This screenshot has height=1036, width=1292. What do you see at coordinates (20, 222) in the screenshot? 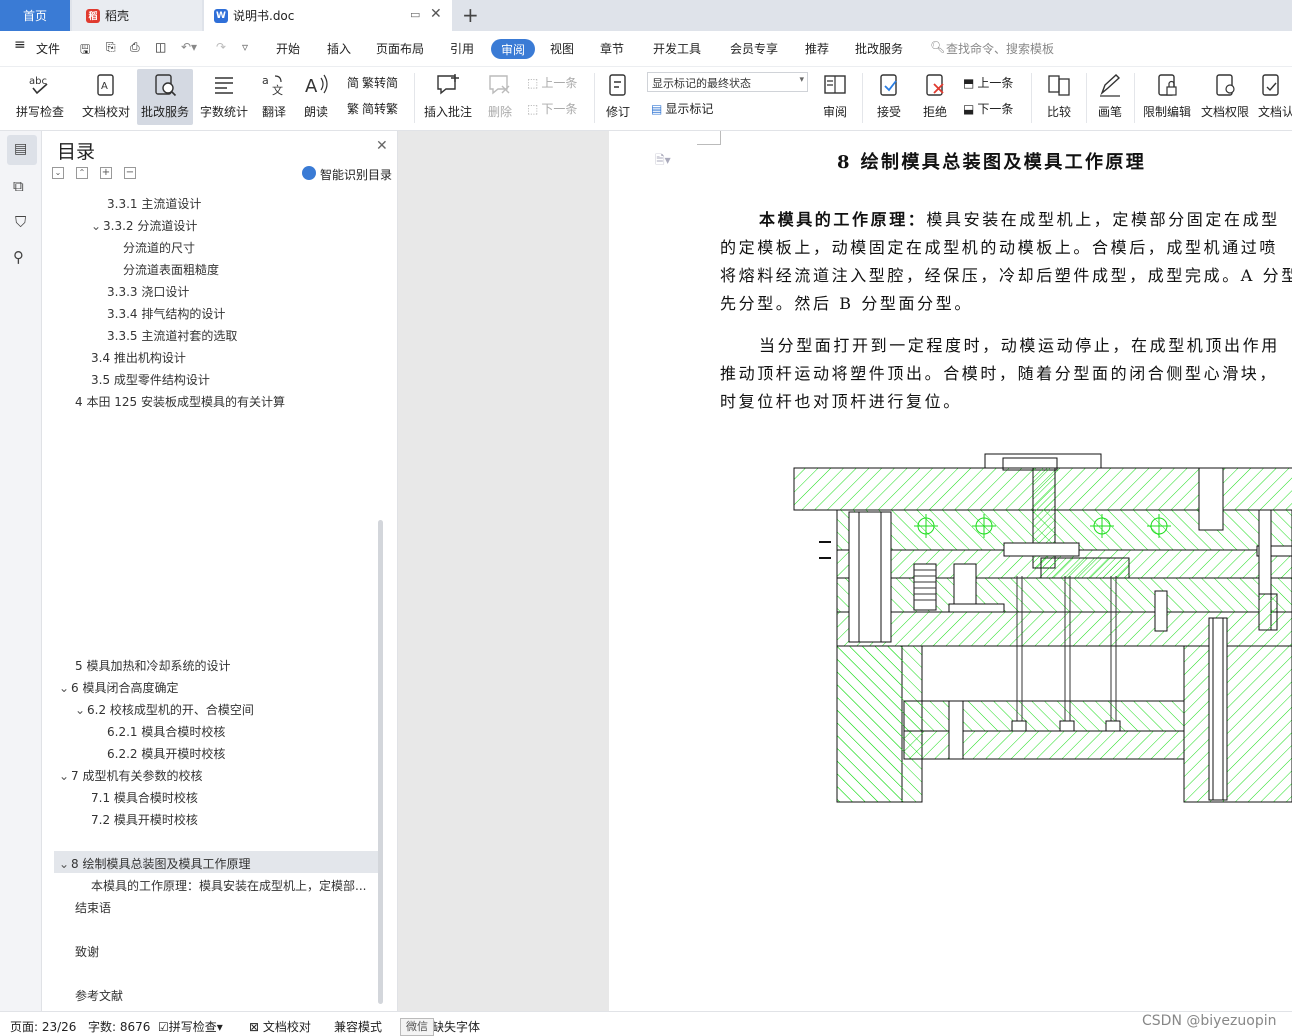
I see `bookmark-icon: ⛉` at bounding box center [20, 222].